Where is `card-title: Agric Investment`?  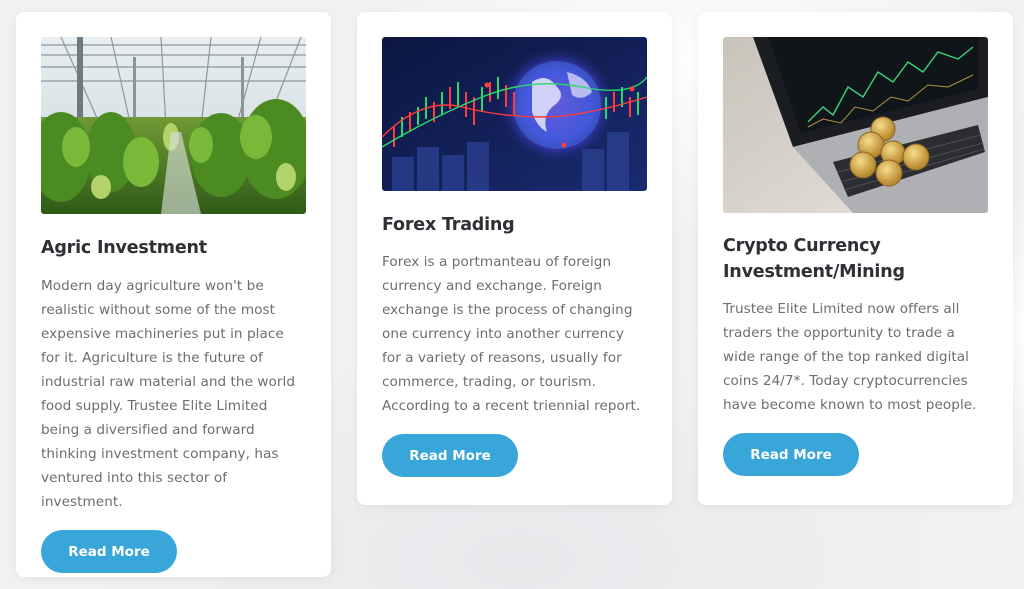 card-title: Agric Investment is located at coordinates (124, 248).